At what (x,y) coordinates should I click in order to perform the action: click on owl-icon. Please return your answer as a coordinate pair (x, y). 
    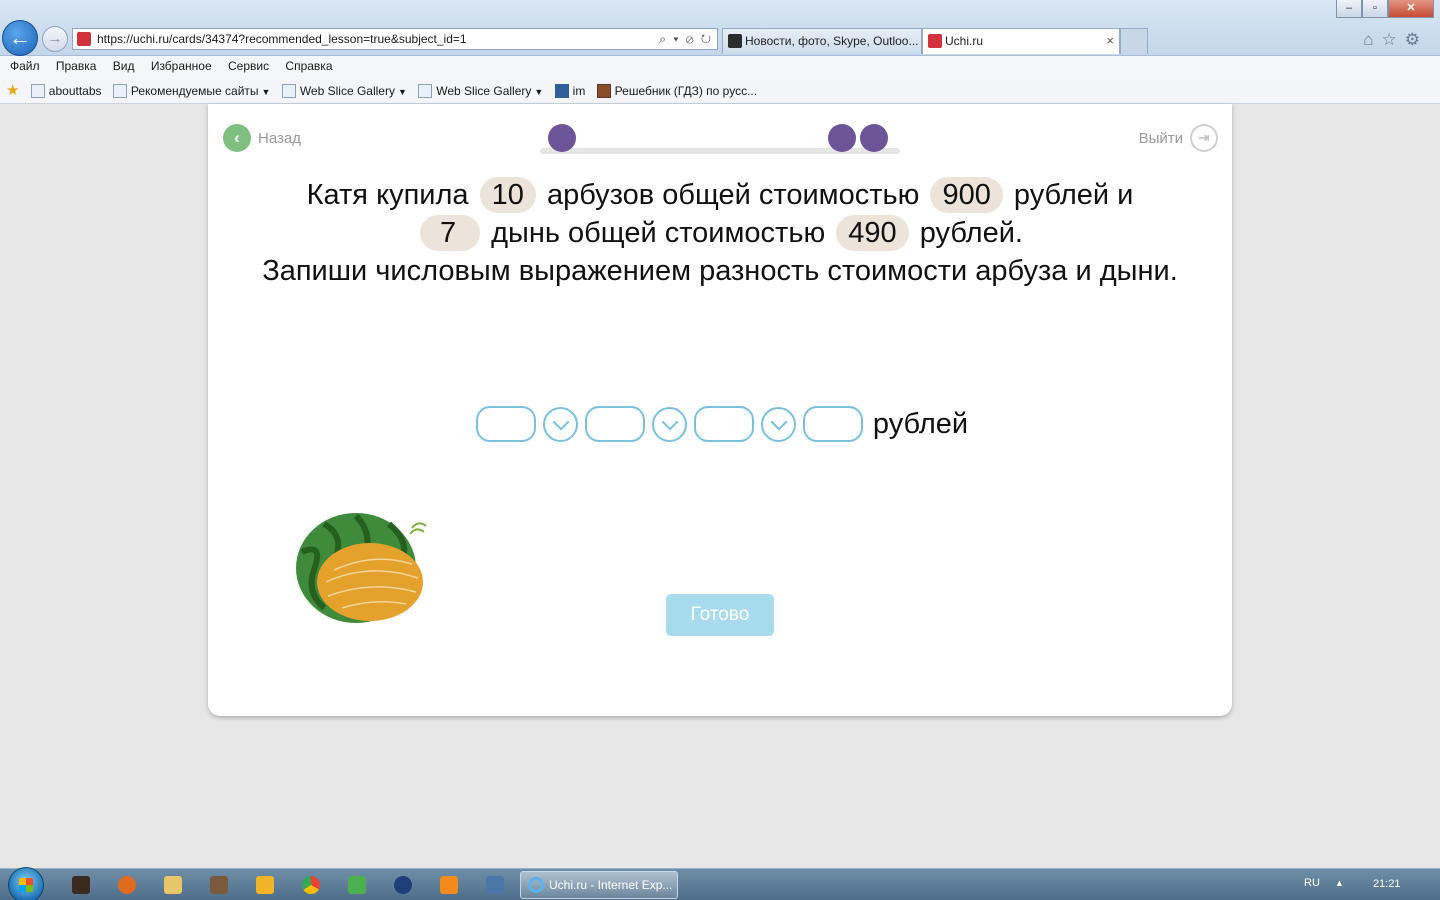
    Looking at the image, I should click on (603, 91).